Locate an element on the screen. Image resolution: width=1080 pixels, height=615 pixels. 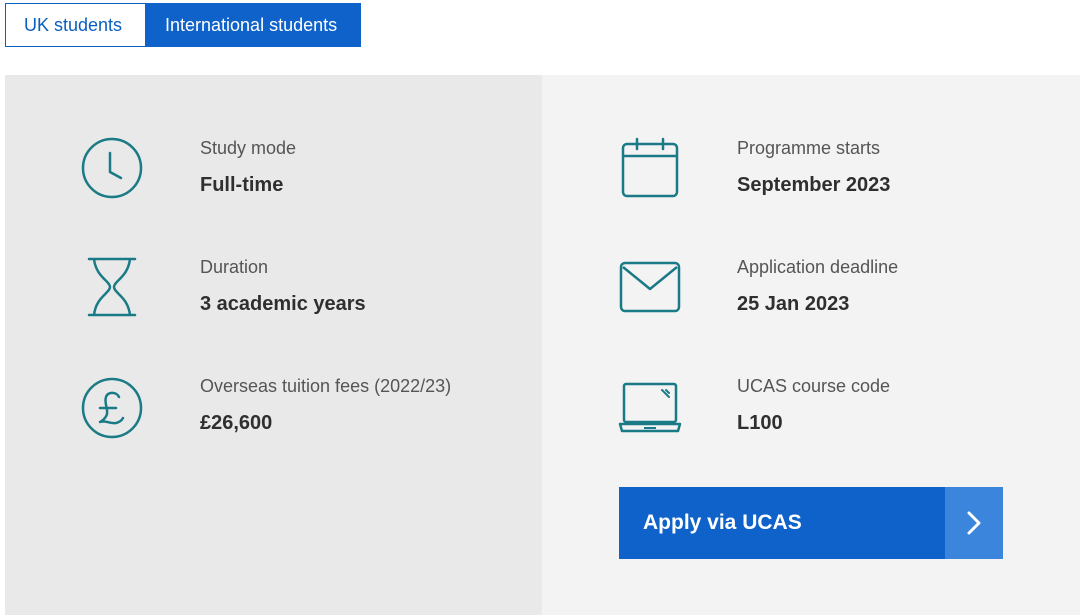
laptop-icon is located at coordinates (650, 408).